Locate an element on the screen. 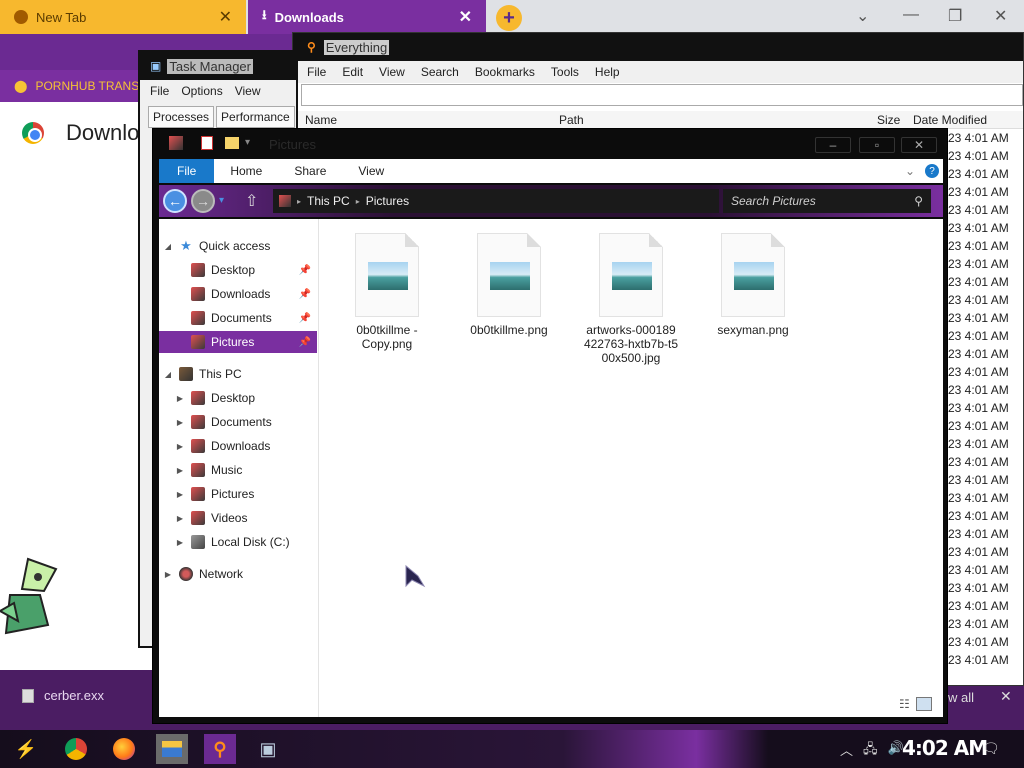  ribbon-tab-view: View is located at coordinates (371, 171).